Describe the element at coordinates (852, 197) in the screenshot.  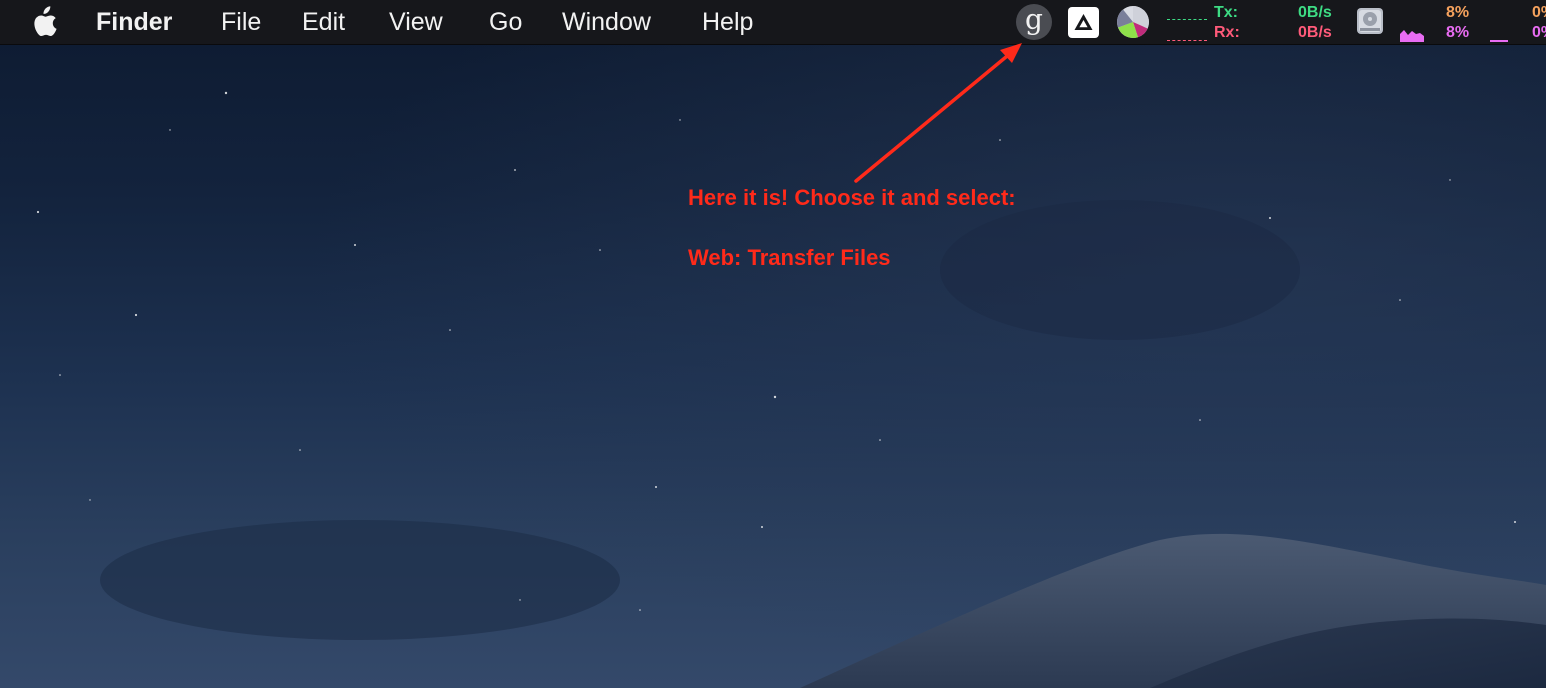
I see `annotation-line-1: Here it is! Choose it and select:` at that location.